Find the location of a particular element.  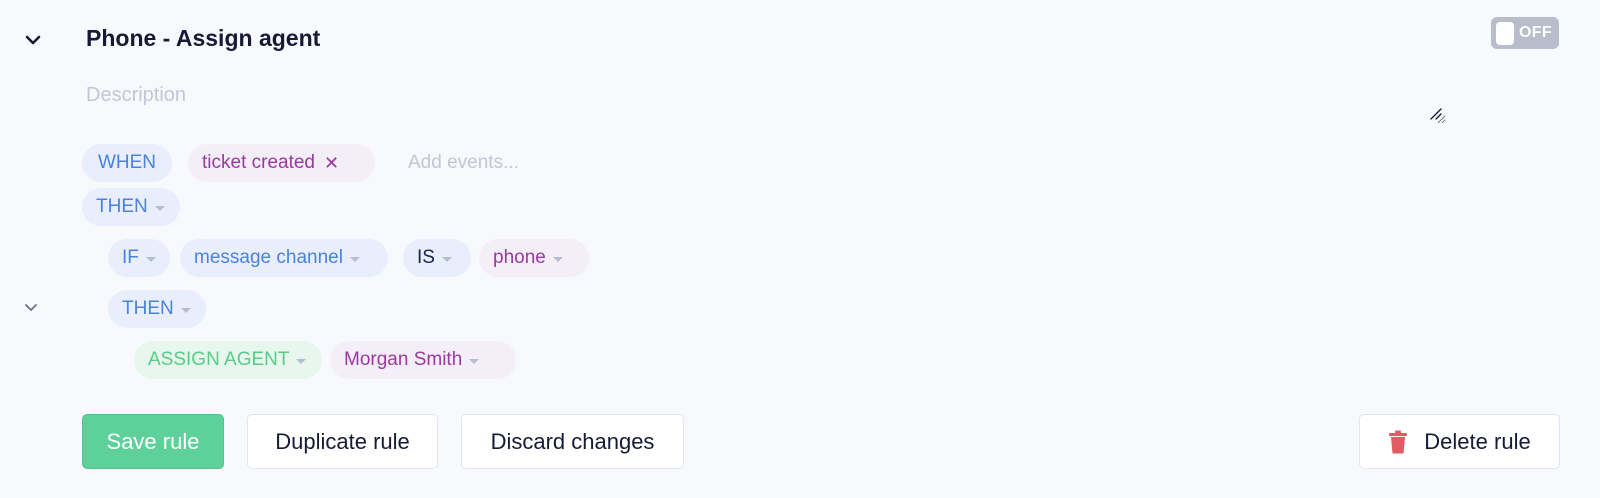

then-dropdown: THEN is located at coordinates (131, 207).